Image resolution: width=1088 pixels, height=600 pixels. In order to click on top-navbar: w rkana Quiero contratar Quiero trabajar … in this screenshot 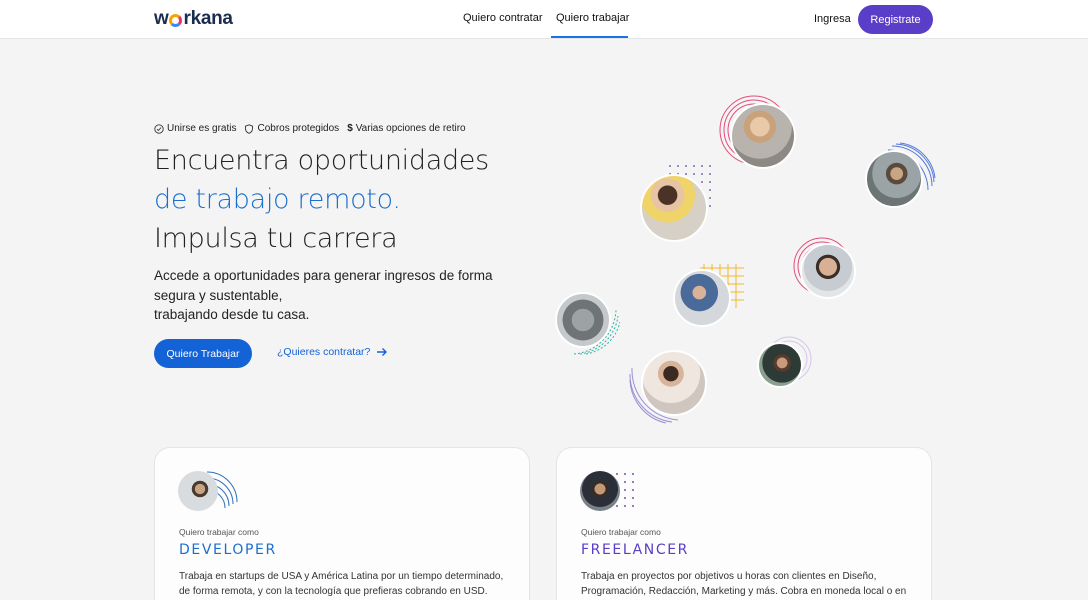, I will do `click(544, 19)`.